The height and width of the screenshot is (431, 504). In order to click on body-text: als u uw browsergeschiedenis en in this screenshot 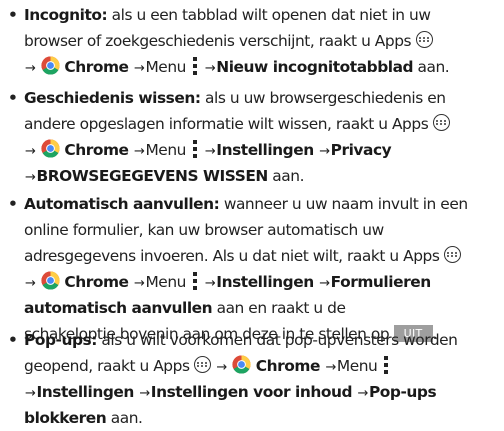, I will do `click(323, 98)`.